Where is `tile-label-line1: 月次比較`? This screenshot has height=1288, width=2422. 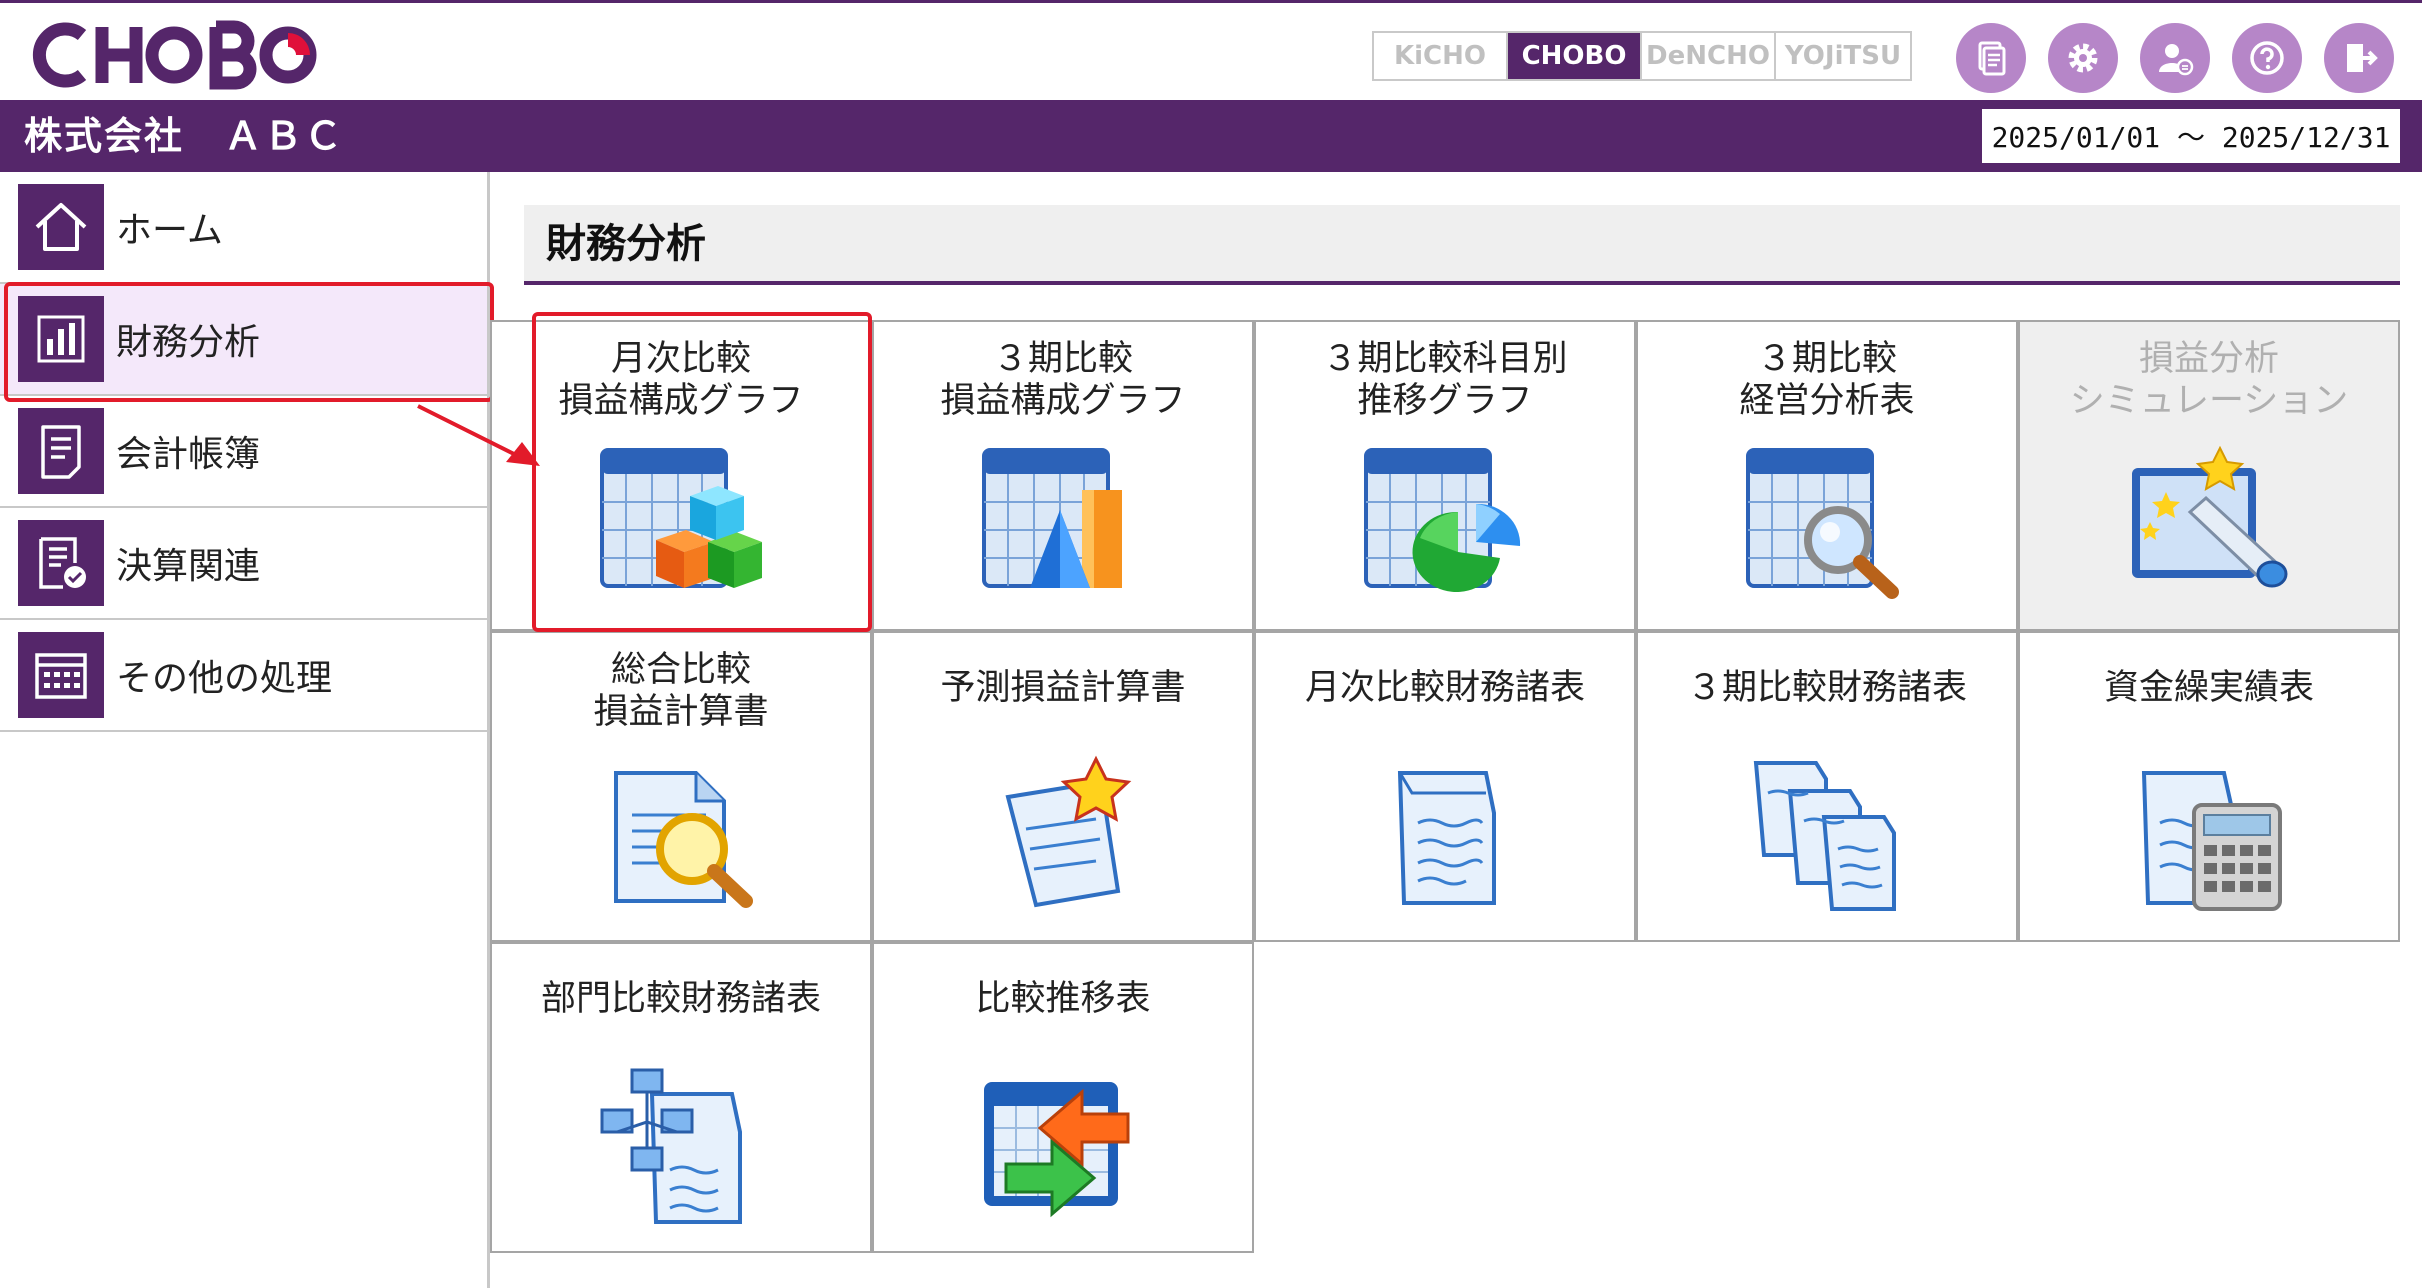
tile-label-line1: 月次比較 is located at coordinates (680, 359).